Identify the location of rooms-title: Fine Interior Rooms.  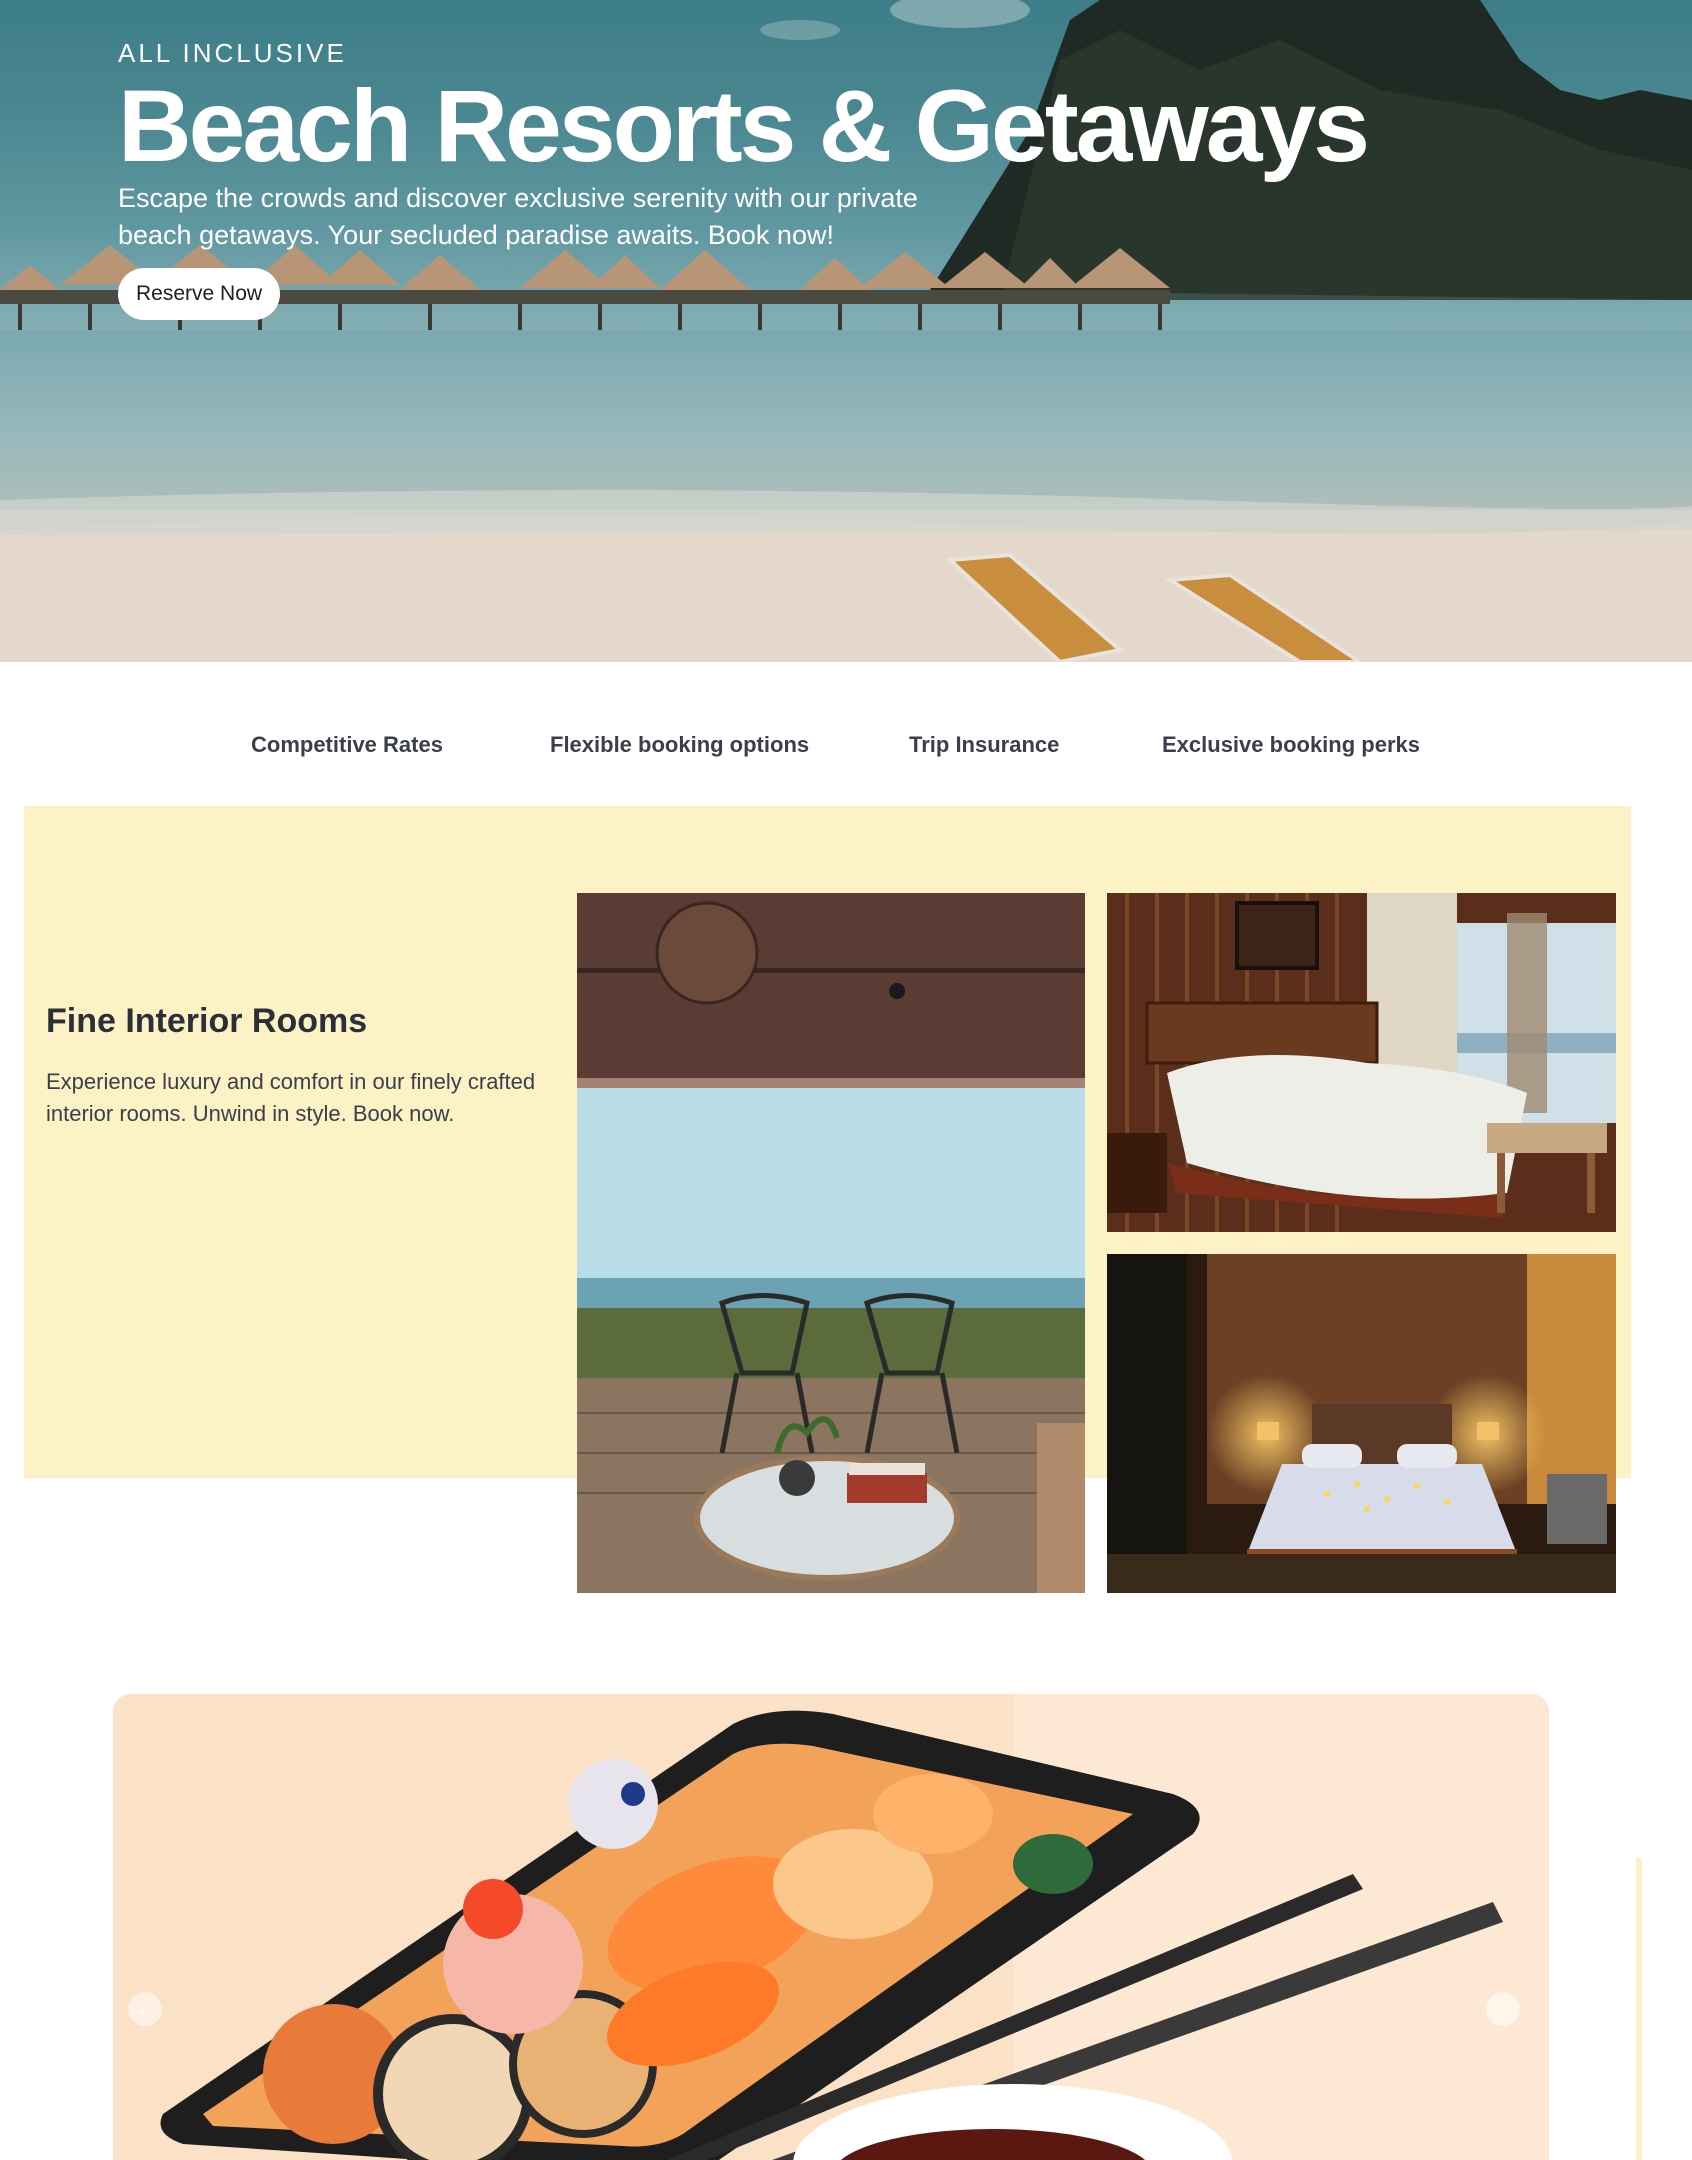
(207, 1021).